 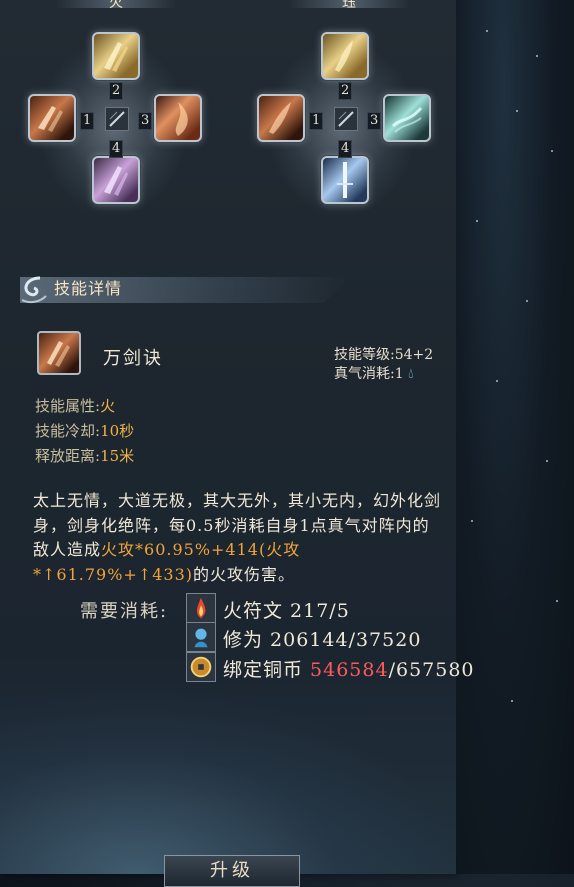 I want to click on section-title: 技能详情, so click(x=88, y=288).